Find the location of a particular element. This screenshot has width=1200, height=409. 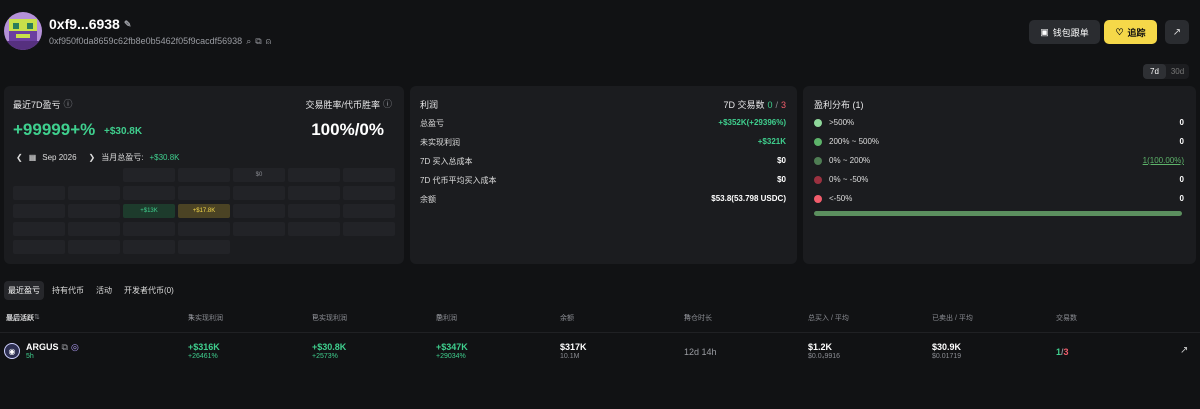

tab-holdings: 持有代币 is located at coordinates (68, 290).